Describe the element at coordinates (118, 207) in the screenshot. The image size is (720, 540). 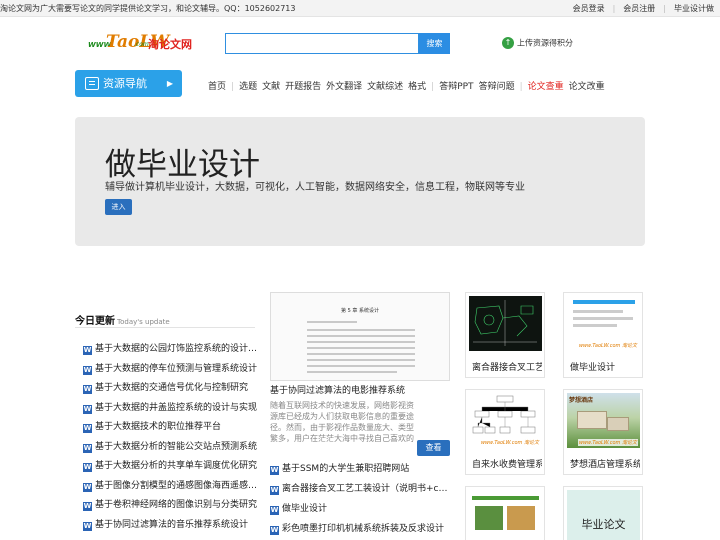
I see `hero-enter-button: 进入` at that location.